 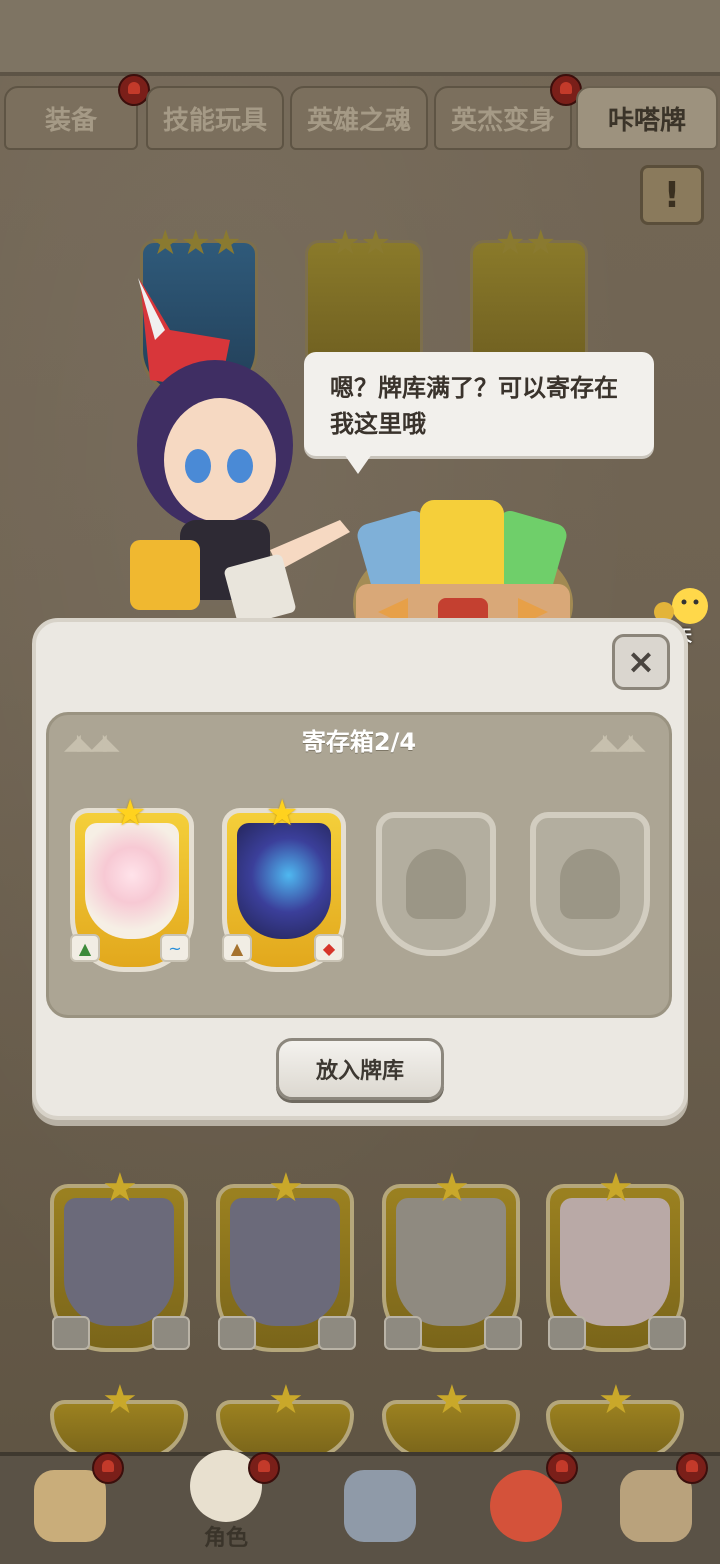 I want to click on tab-label: 装备, so click(x=70, y=120).